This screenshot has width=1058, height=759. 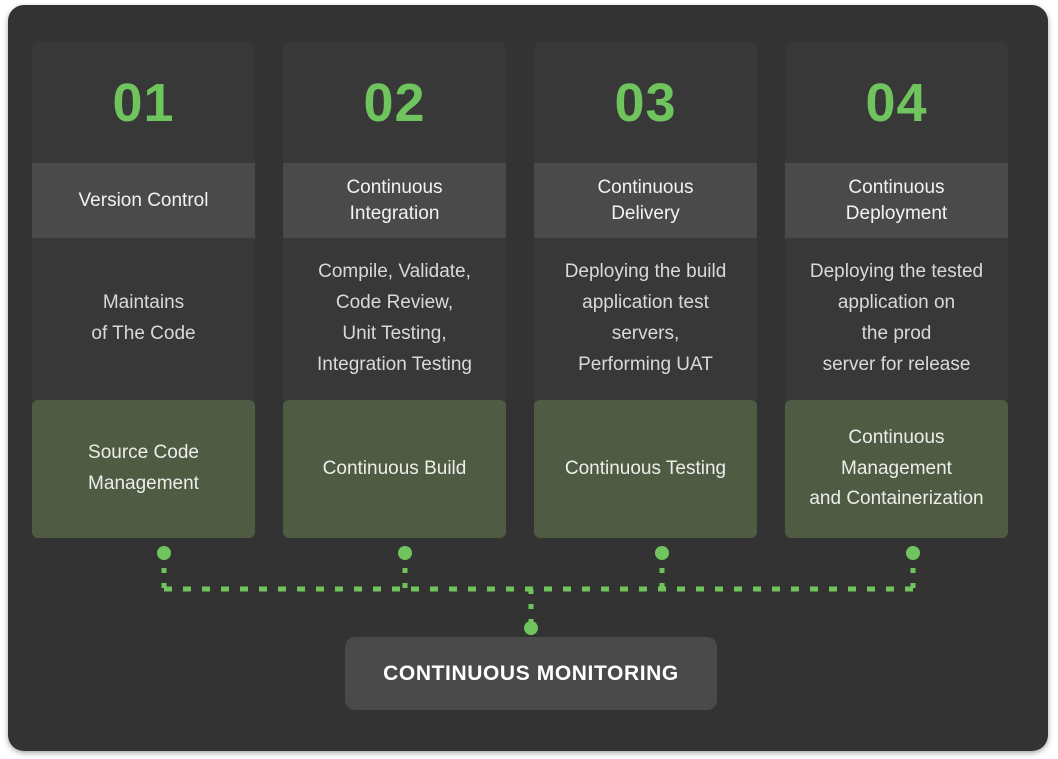 I want to click on stage-number-2: 02, so click(x=394, y=102).